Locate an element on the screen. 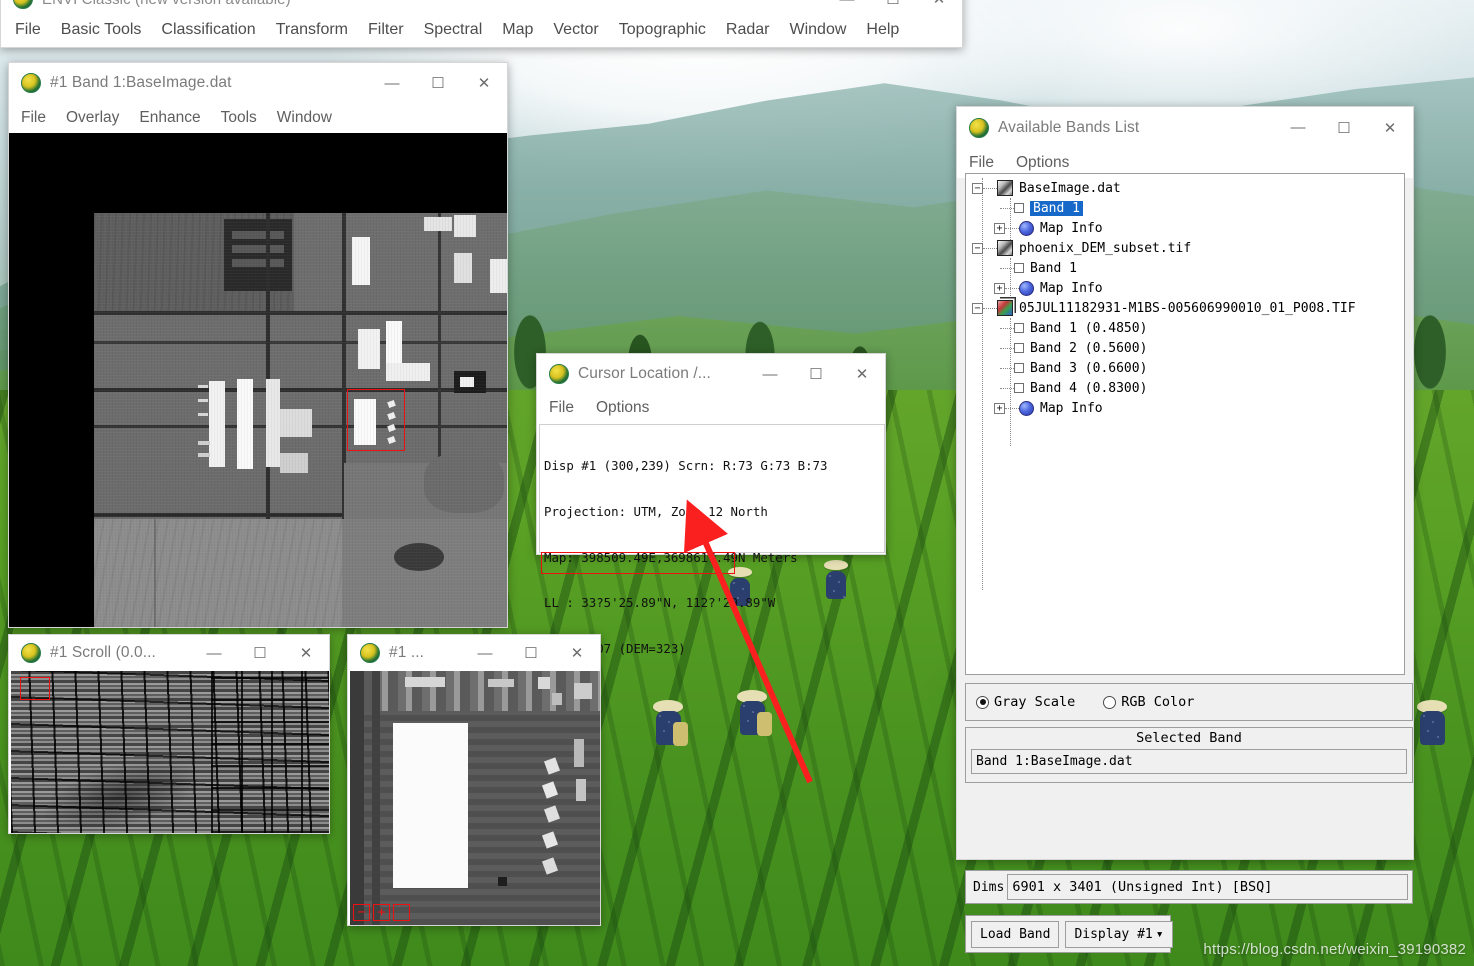 This screenshot has width=1474, height=966. display-window-menubar: File Overlay Enhance Tools Window is located at coordinates (258, 118).